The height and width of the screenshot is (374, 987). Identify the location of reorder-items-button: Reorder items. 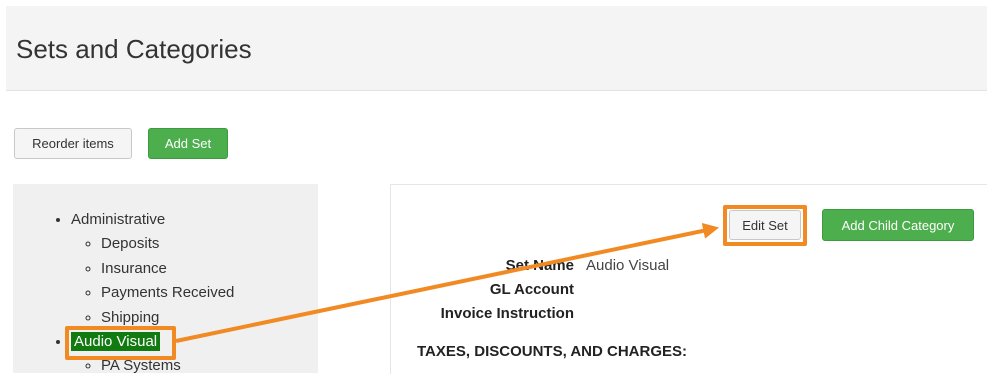
(73, 143).